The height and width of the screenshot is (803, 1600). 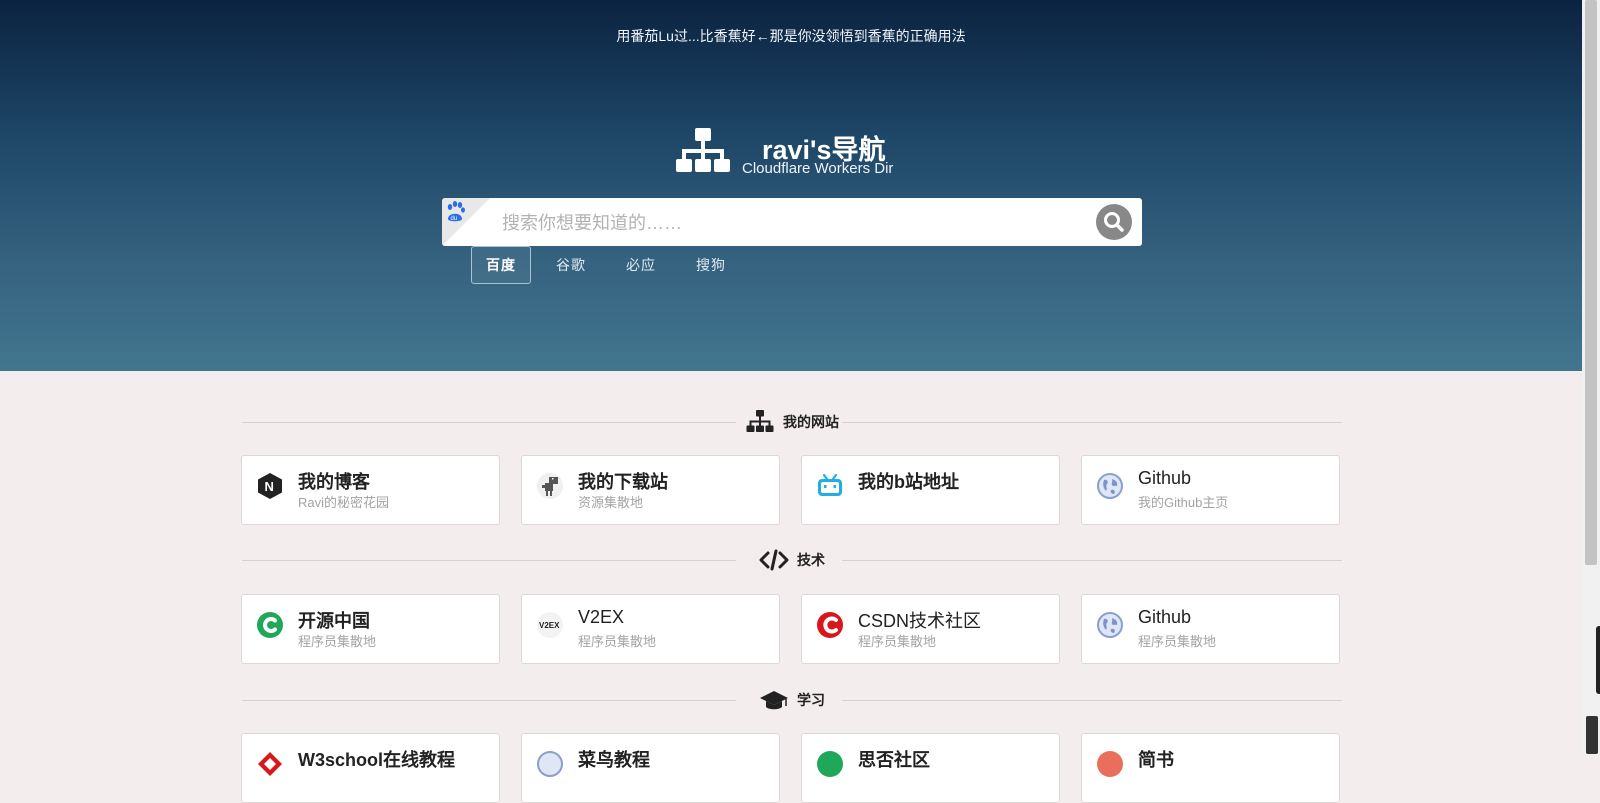 I want to click on dino-icon, so click(x=550, y=486).